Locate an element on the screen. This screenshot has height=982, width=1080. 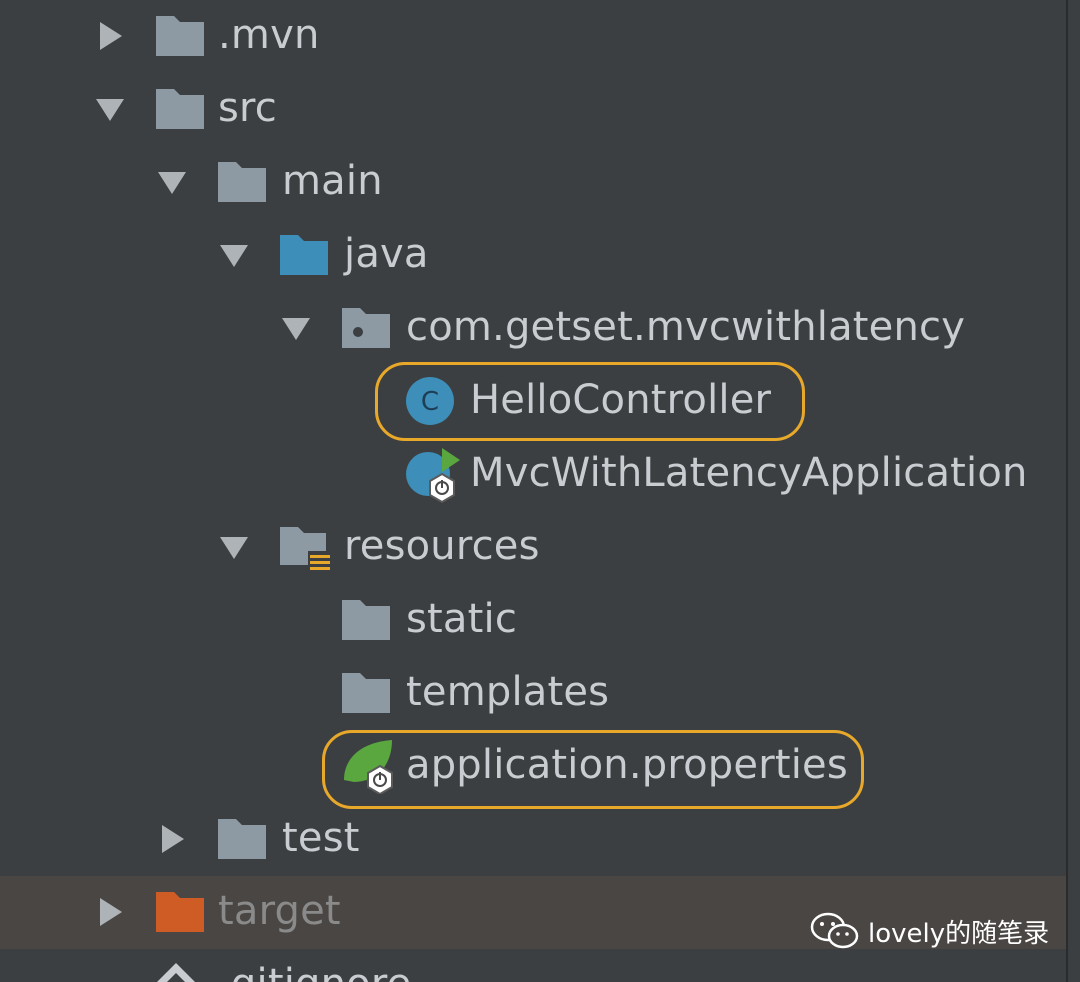
tree-item-label: com.getset.mvcwithlatency is located at coordinates (686, 327).